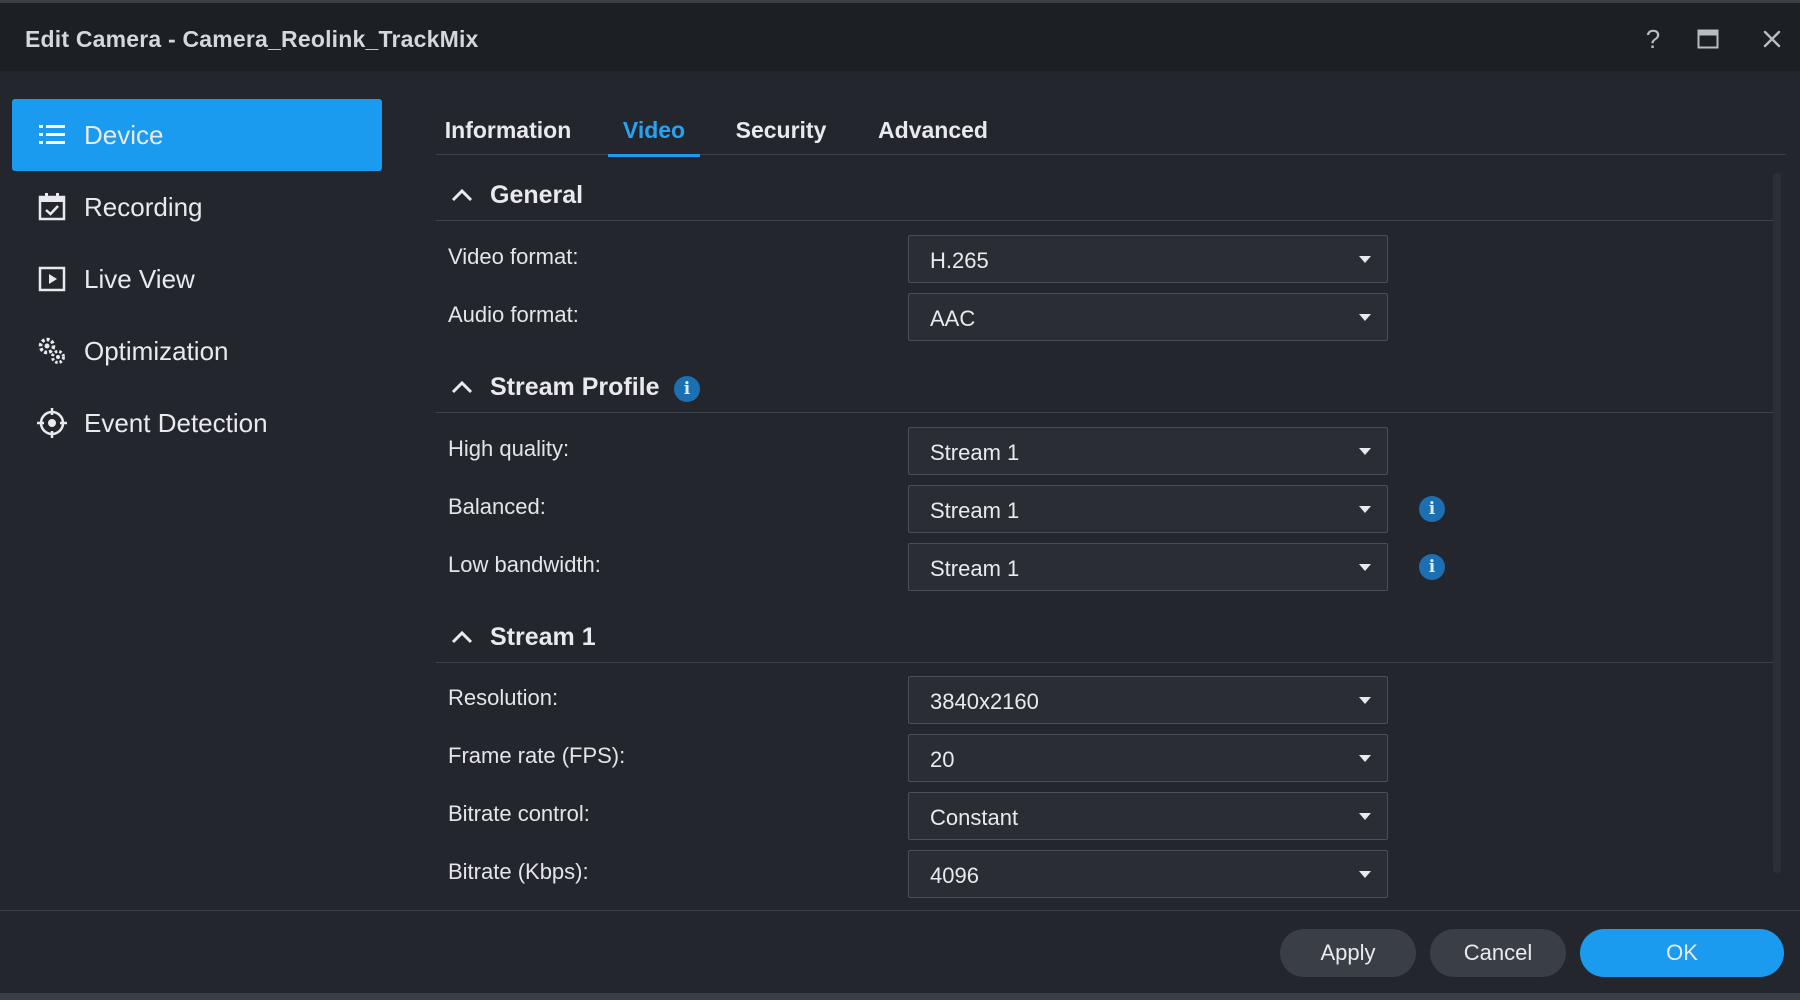  Describe the element at coordinates (143, 207) in the screenshot. I see `sidebar-item-label: Recording` at that location.